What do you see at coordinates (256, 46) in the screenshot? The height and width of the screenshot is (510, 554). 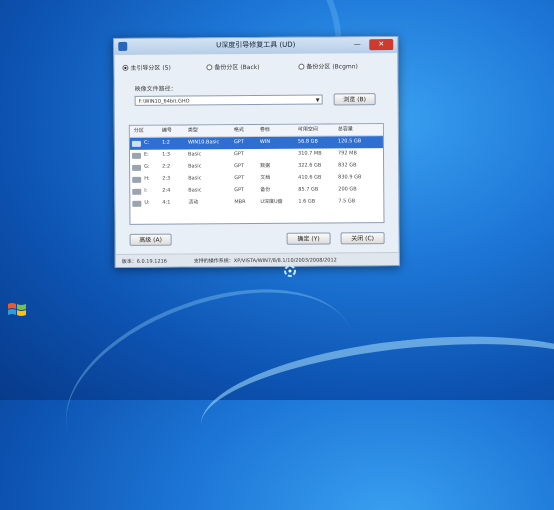 I see `window-titlebar: U深度引导修复工具 (UD) — ✕` at bounding box center [256, 46].